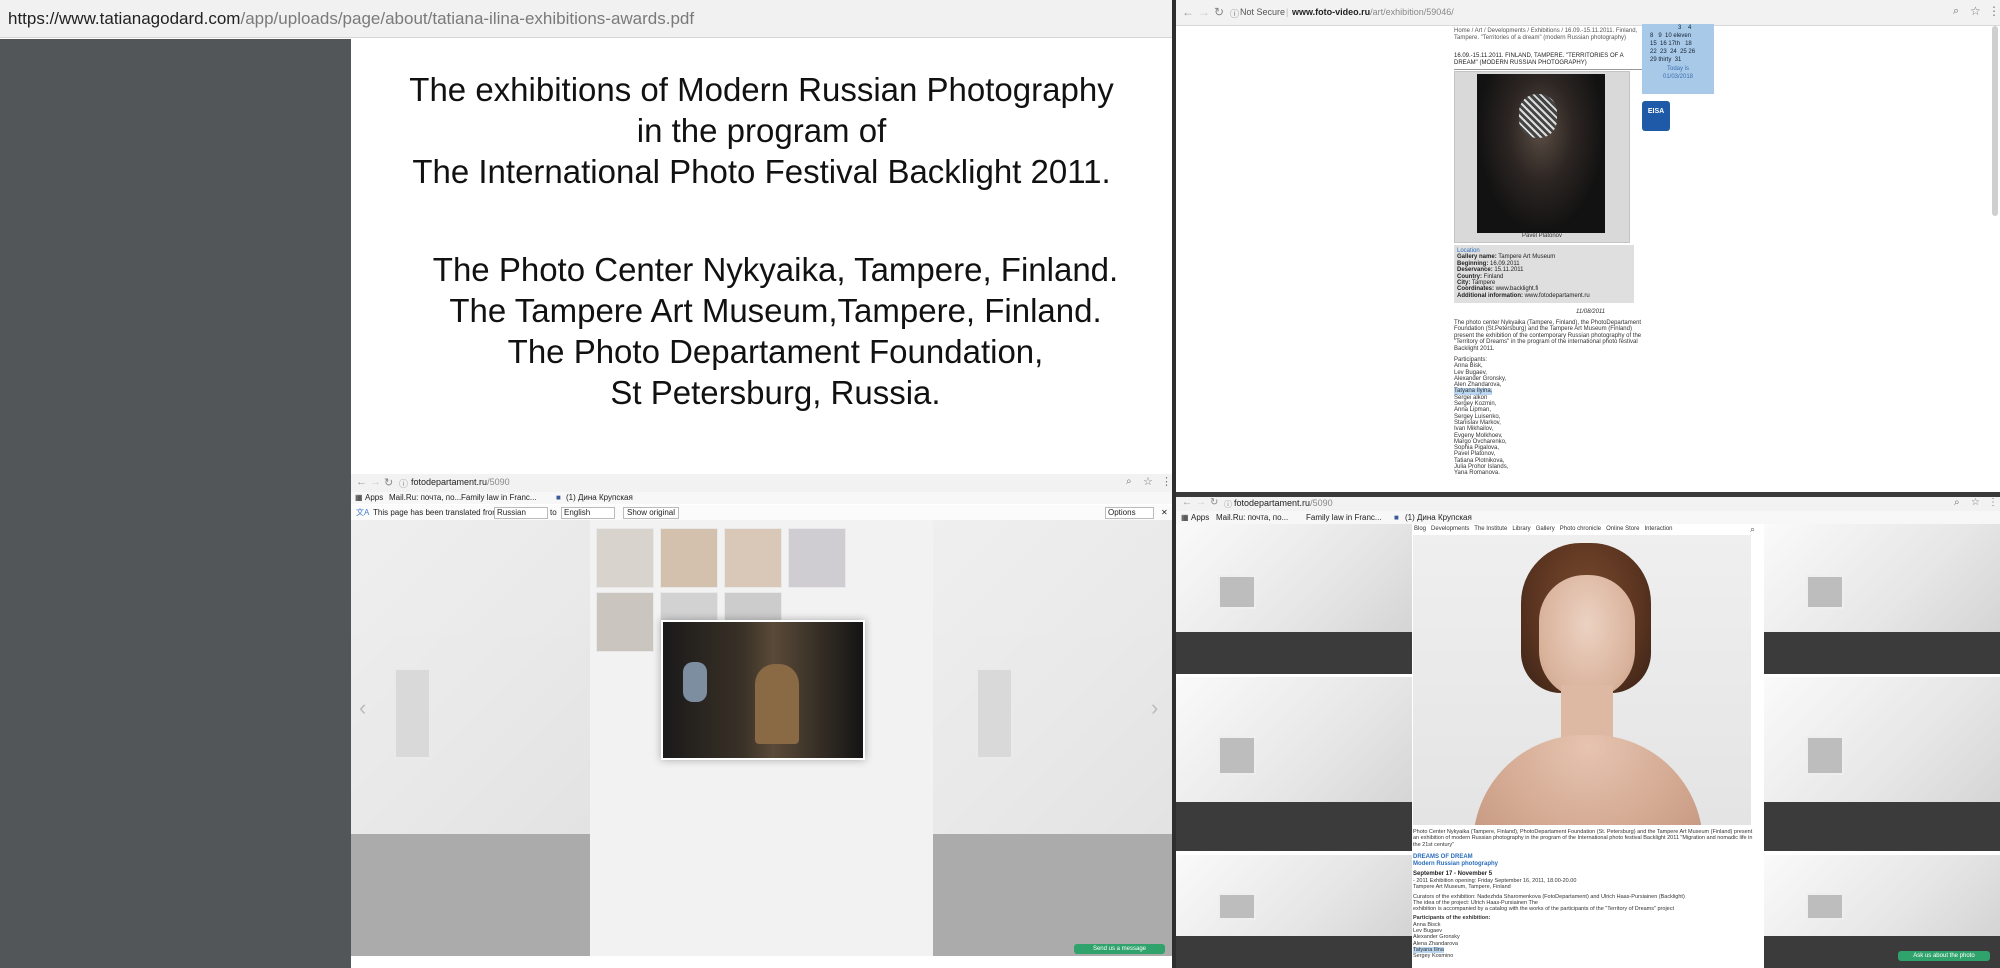 The height and width of the screenshot is (968, 2000). What do you see at coordinates (1653, 44) in the screenshot?
I see `calendar-day: 15` at bounding box center [1653, 44].